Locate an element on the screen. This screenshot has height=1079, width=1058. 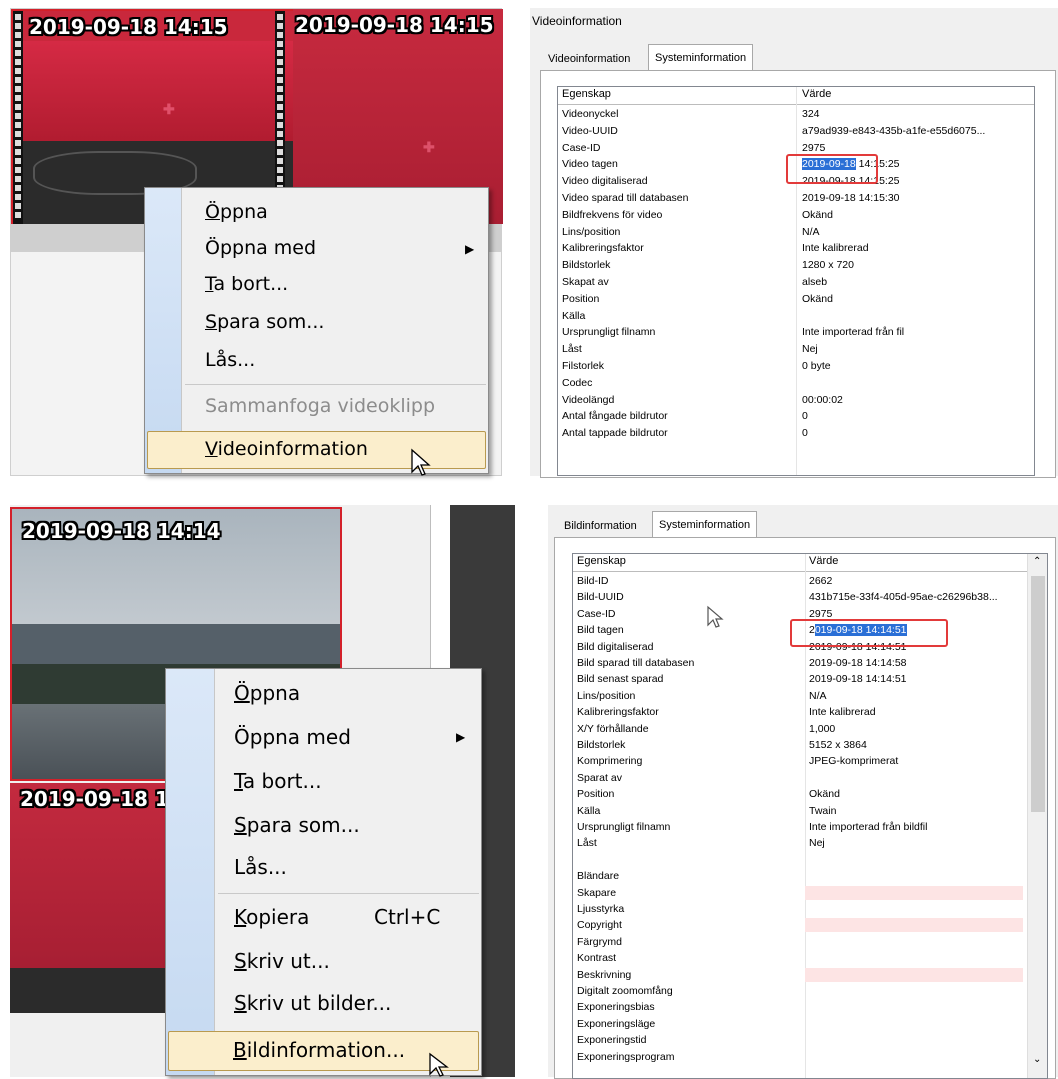
table-row: Bild-ID 2662 is located at coordinates (800, 581).